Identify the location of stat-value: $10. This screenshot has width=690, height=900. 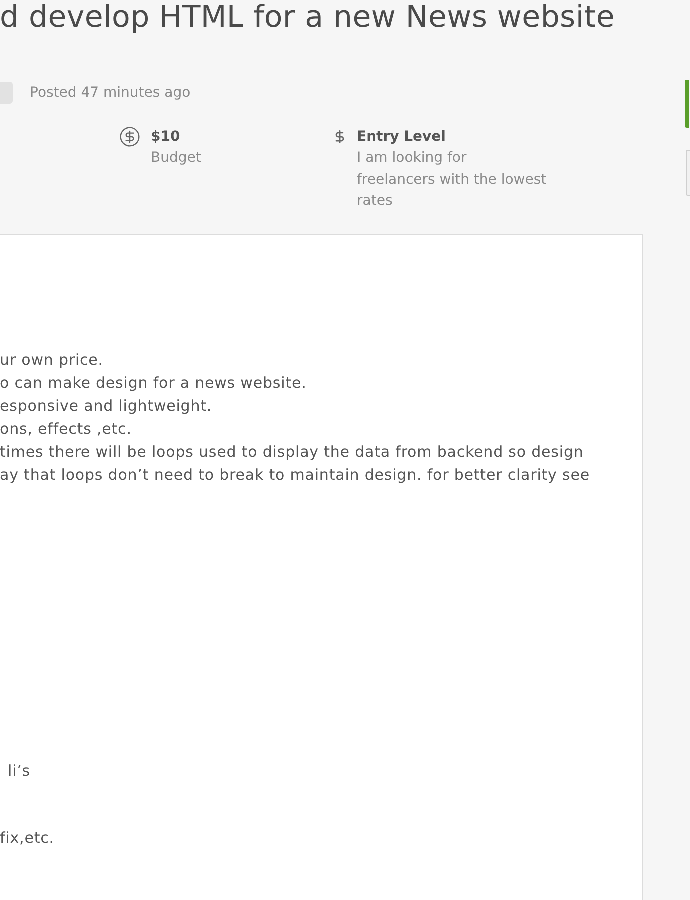
(166, 137).